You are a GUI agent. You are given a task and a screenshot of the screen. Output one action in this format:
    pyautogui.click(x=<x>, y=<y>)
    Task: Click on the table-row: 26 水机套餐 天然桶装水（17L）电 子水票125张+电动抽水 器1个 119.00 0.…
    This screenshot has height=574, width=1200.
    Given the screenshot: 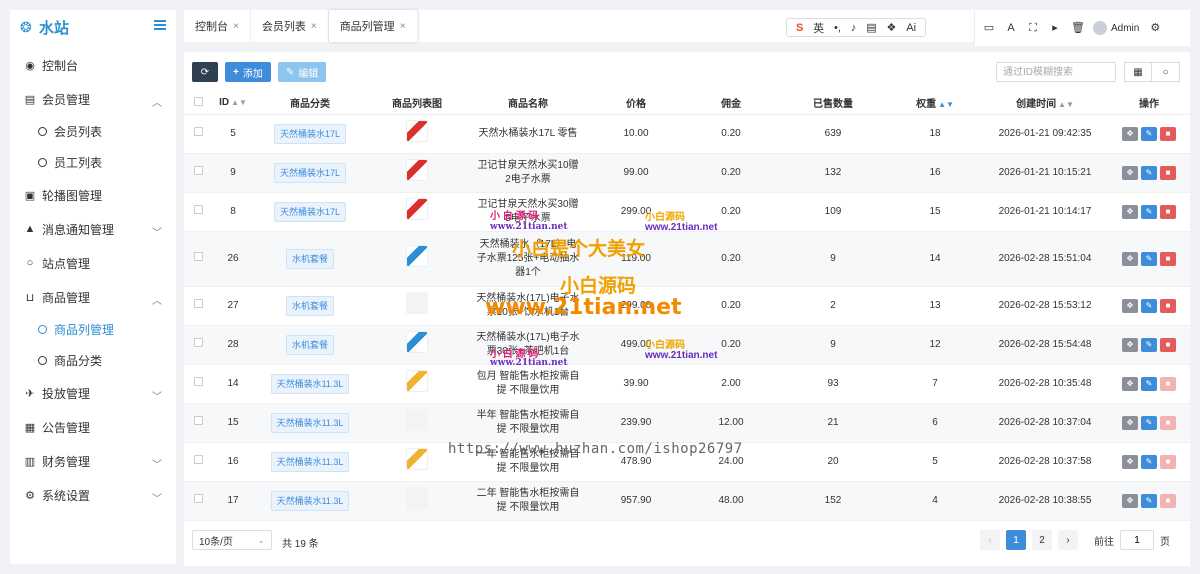 What is the action you would take?
    pyautogui.click(x=687, y=259)
    